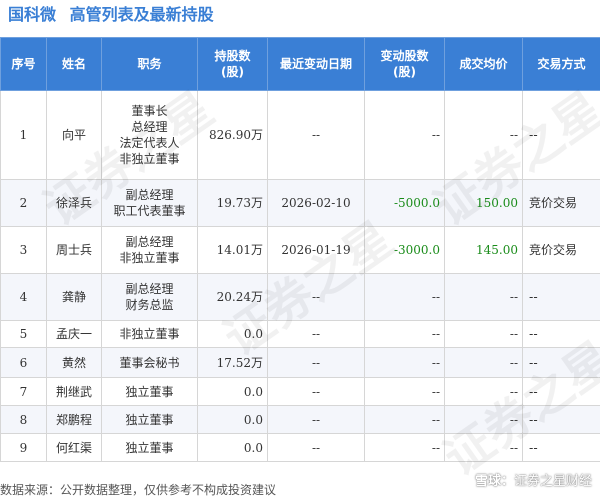 This screenshot has width=600, height=501. What do you see at coordinates (141, 14) in the screenshot?
I see `table-subject: 高管列表及最新持股` at bounding box center [141, 14].